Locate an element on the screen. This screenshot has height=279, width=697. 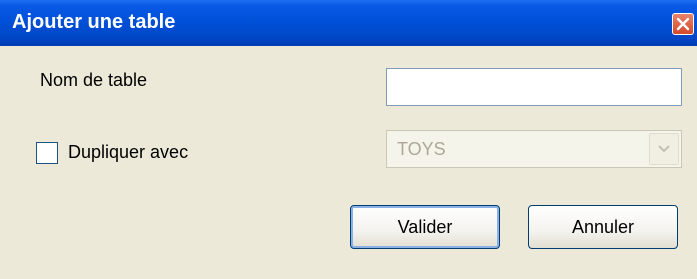
validate-button: Valider is located at coordinates (425, 227).